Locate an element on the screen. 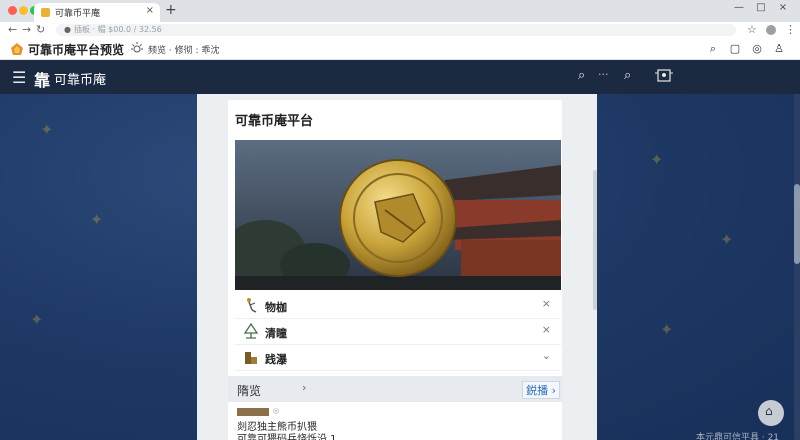  browser-menu-icon: ⋮ is located at coordinates (790, 29).